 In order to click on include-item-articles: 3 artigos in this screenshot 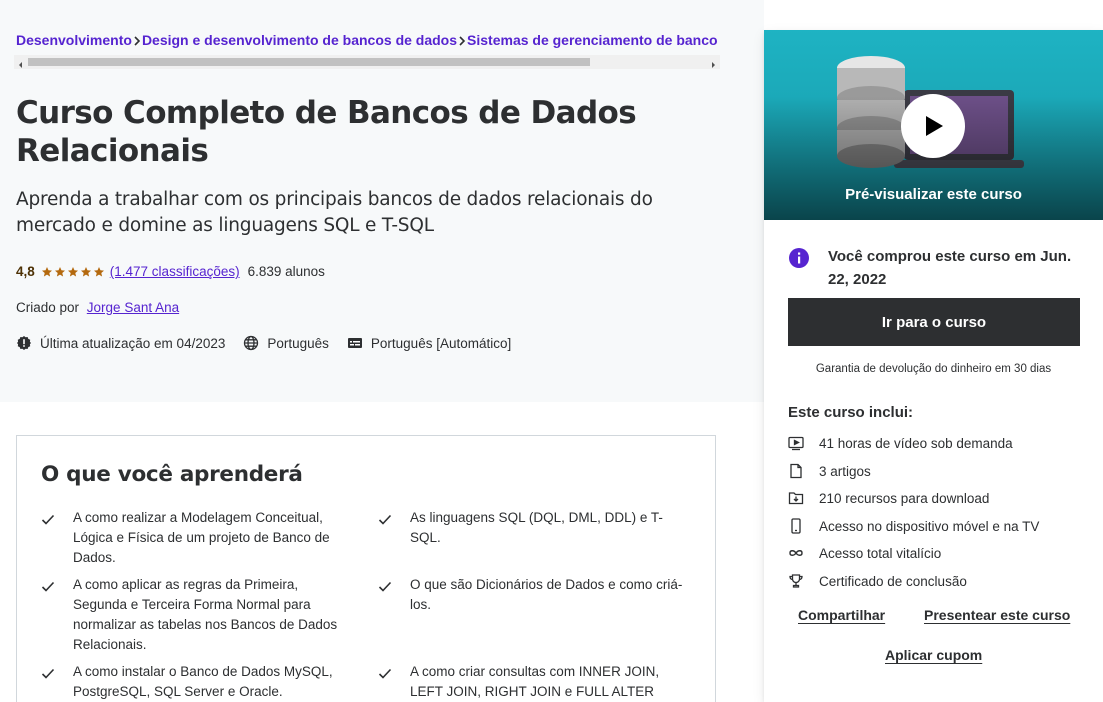, I will do `click(829, 471)`.